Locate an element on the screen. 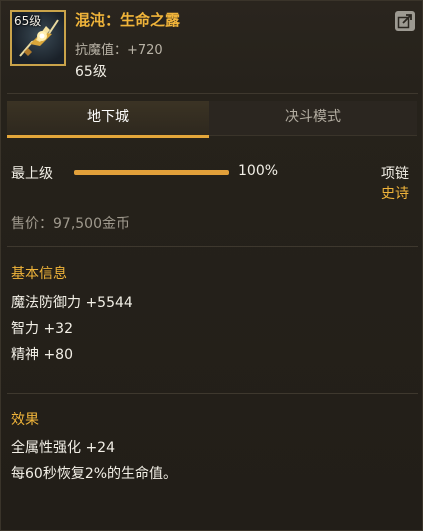 Image resolution: width=423 pixels, height=531 pixels. level-percent: 100% is located at coordinates (258, 171).